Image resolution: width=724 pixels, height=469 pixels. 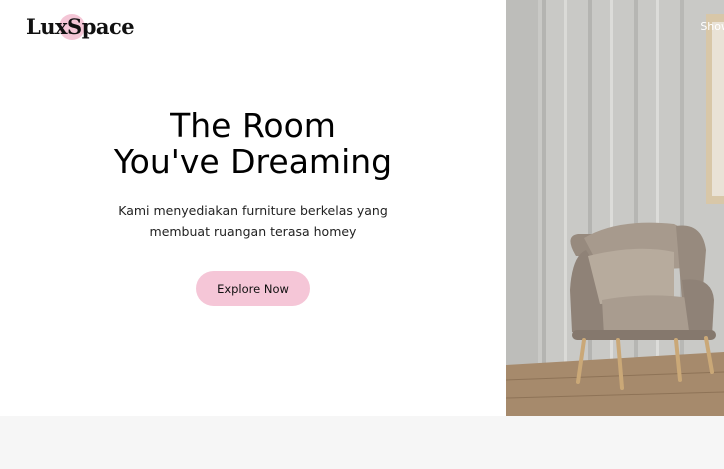 I want to click on nav-show-link: Show, so click(x=712, y=26).